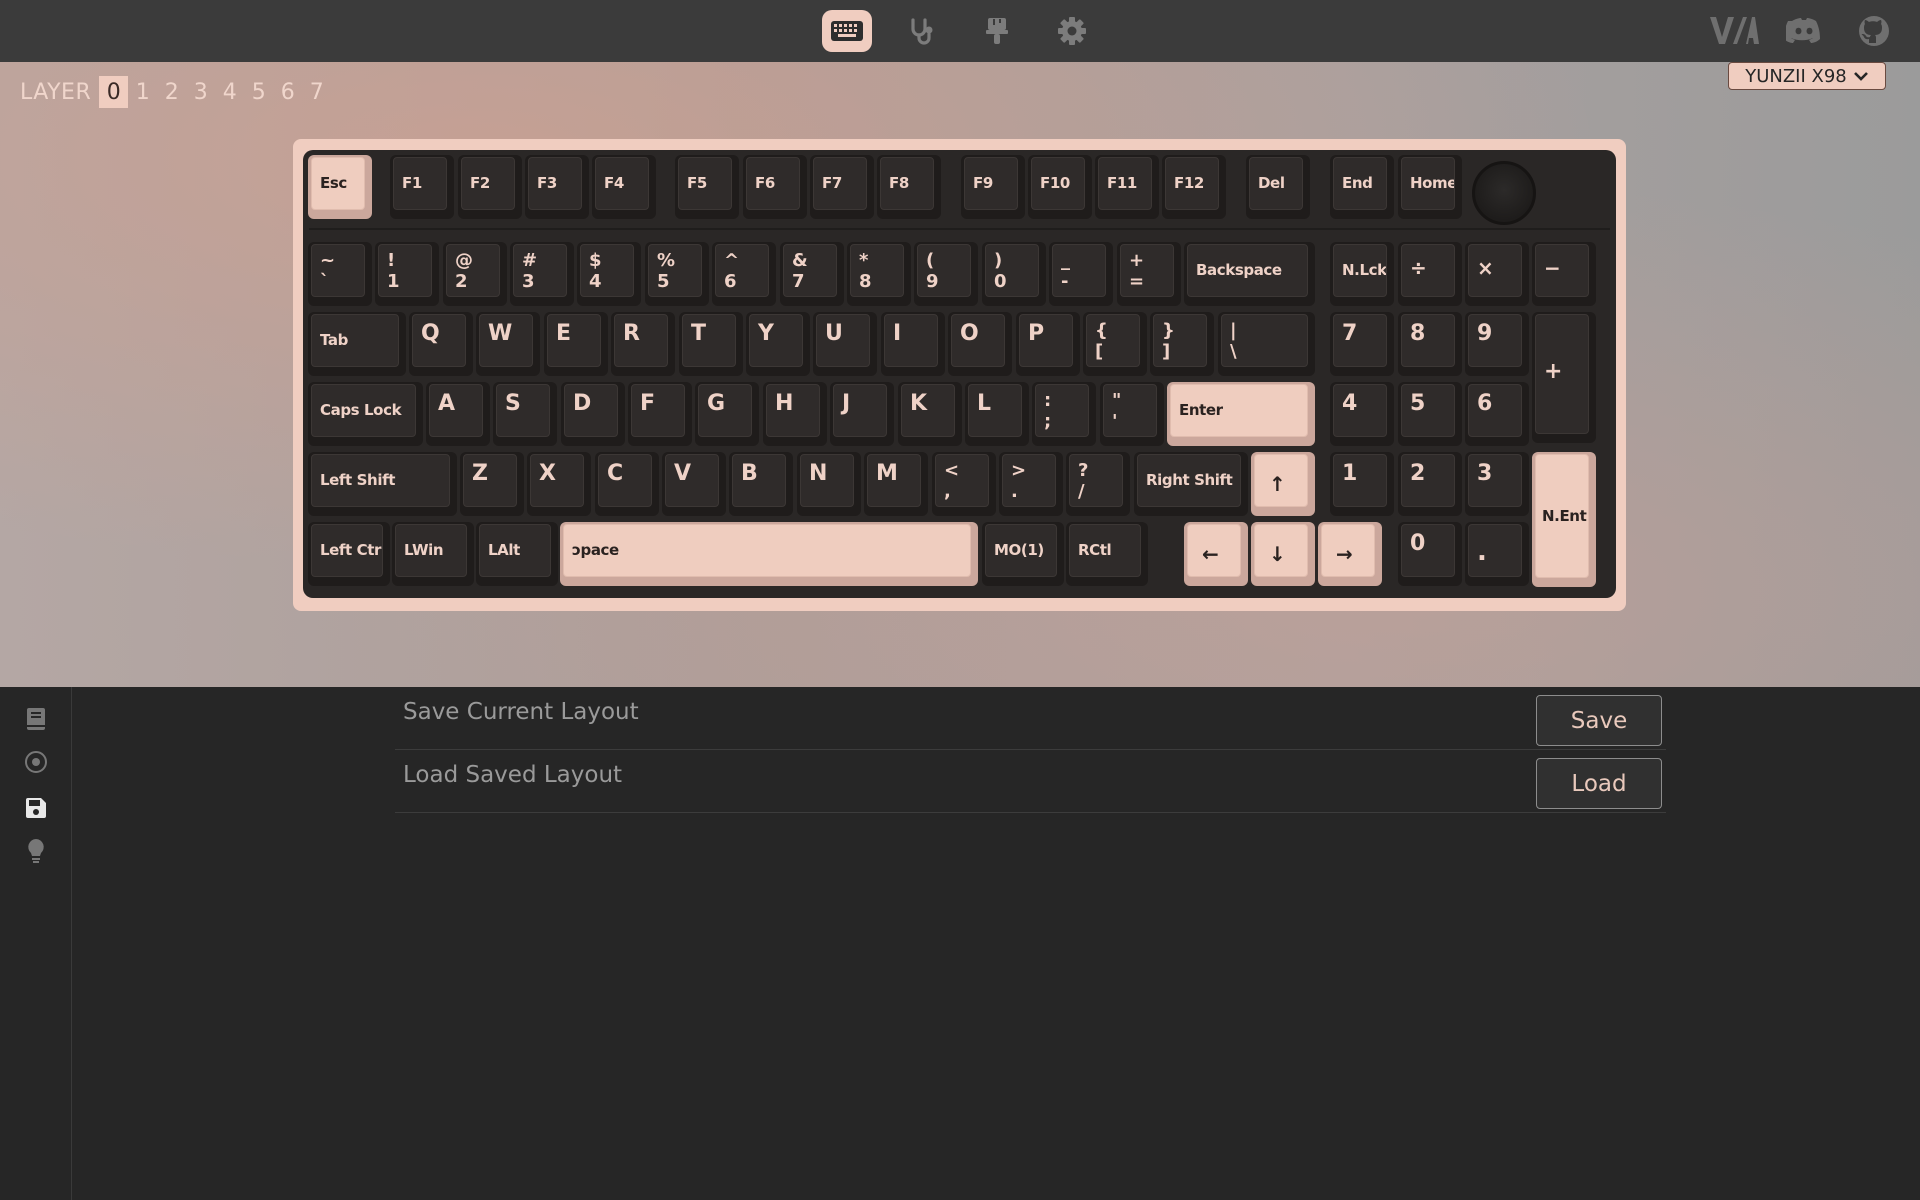 This screenshot has width=1920, height=1200. I want to click on target-icon, so click(36, 762).